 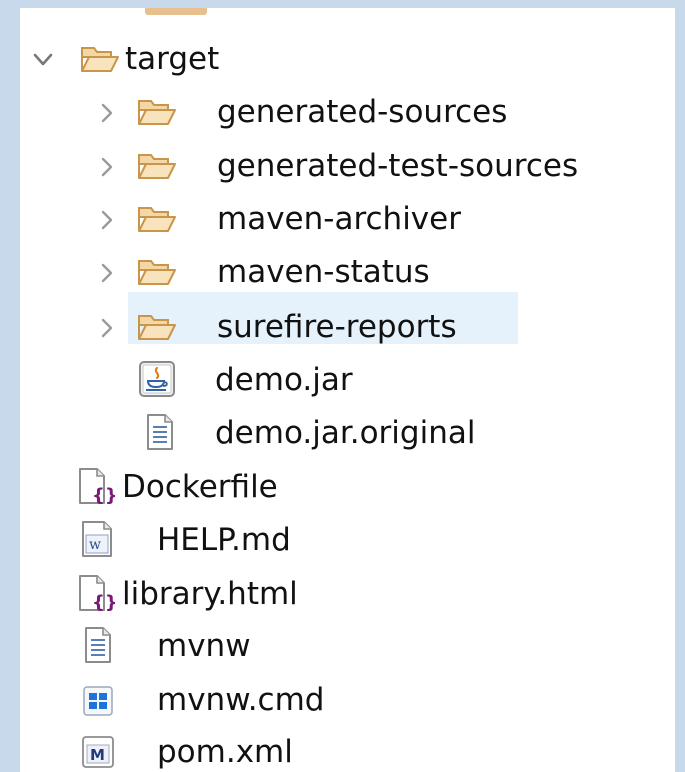 What do you see at coordinates (97, 755) in the screenshot?
I see `svg-text: M` at bounding box center [97, 755].